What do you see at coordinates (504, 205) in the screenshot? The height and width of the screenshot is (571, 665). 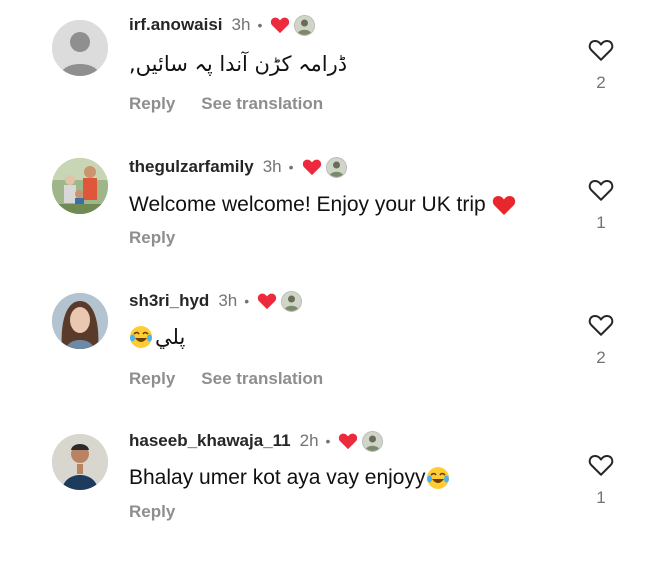 I see `red-heart-emoji` at bounding box center [504, 205].